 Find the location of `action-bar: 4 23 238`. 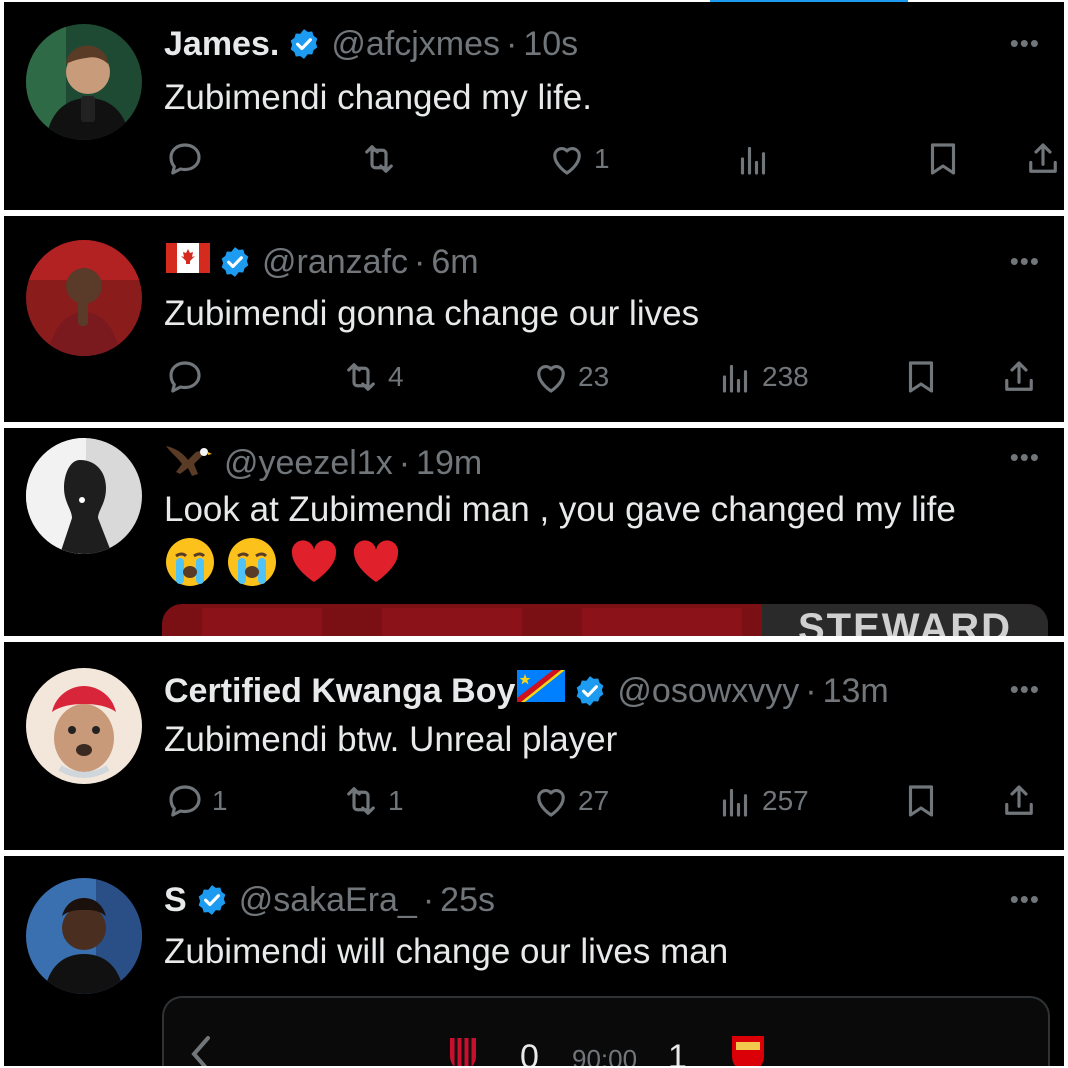

action-bar: 4 23 238 is located at coordinates (534, 380).